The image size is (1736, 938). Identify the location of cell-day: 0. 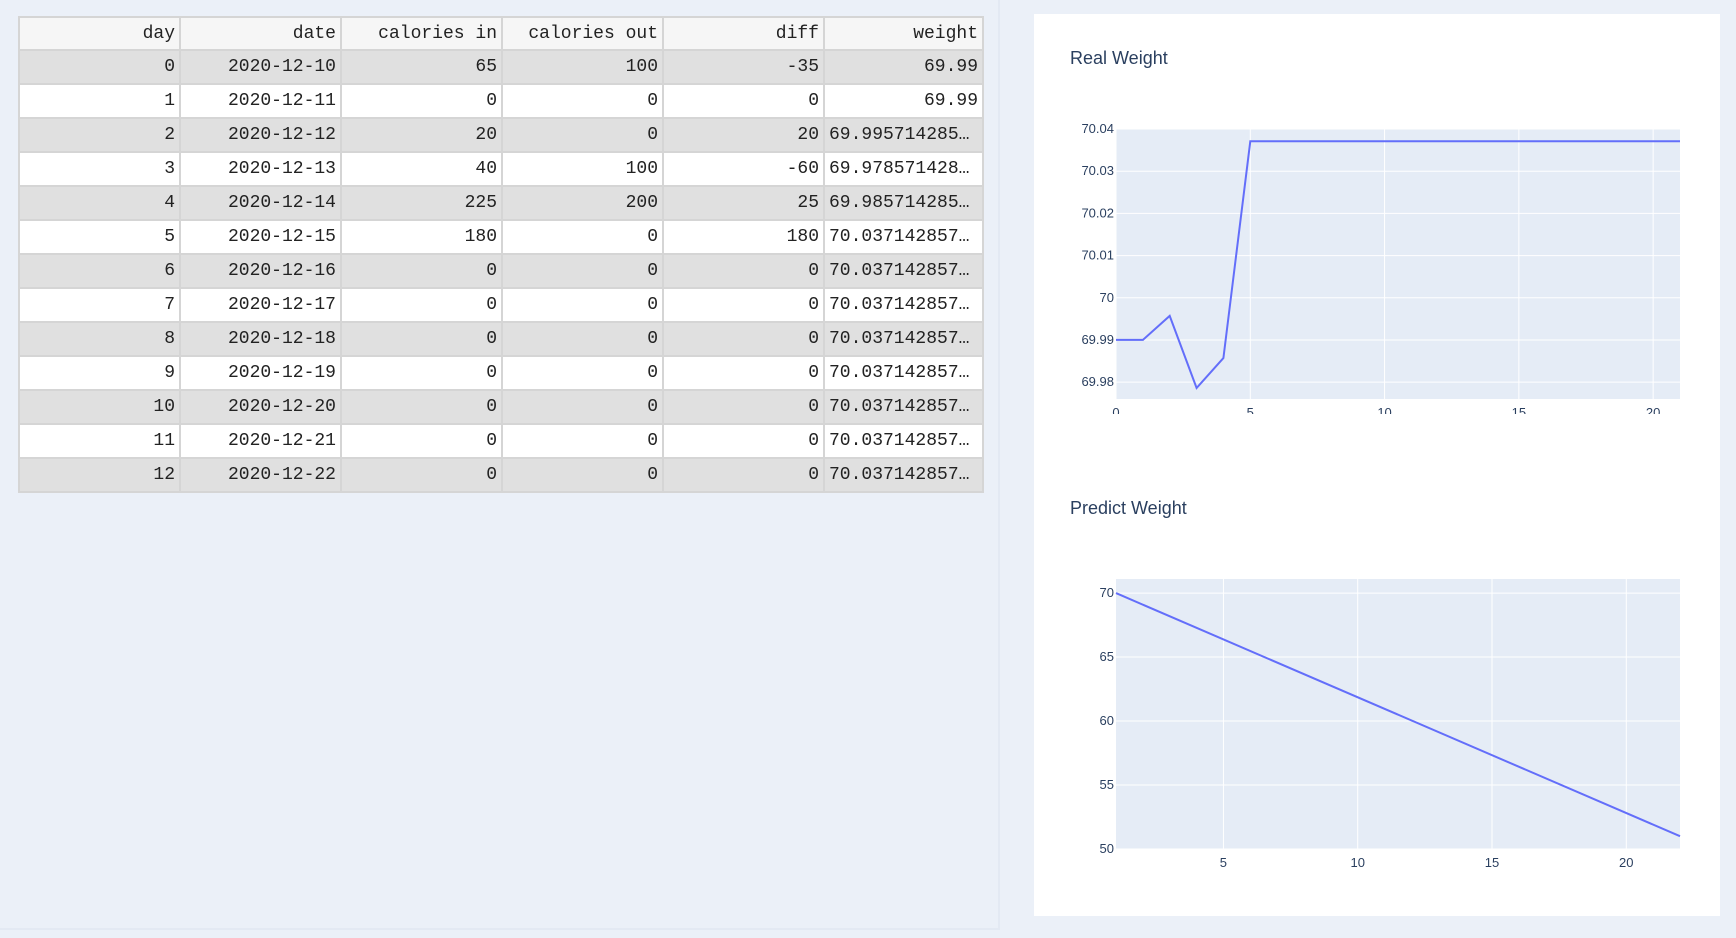
(99, 67).